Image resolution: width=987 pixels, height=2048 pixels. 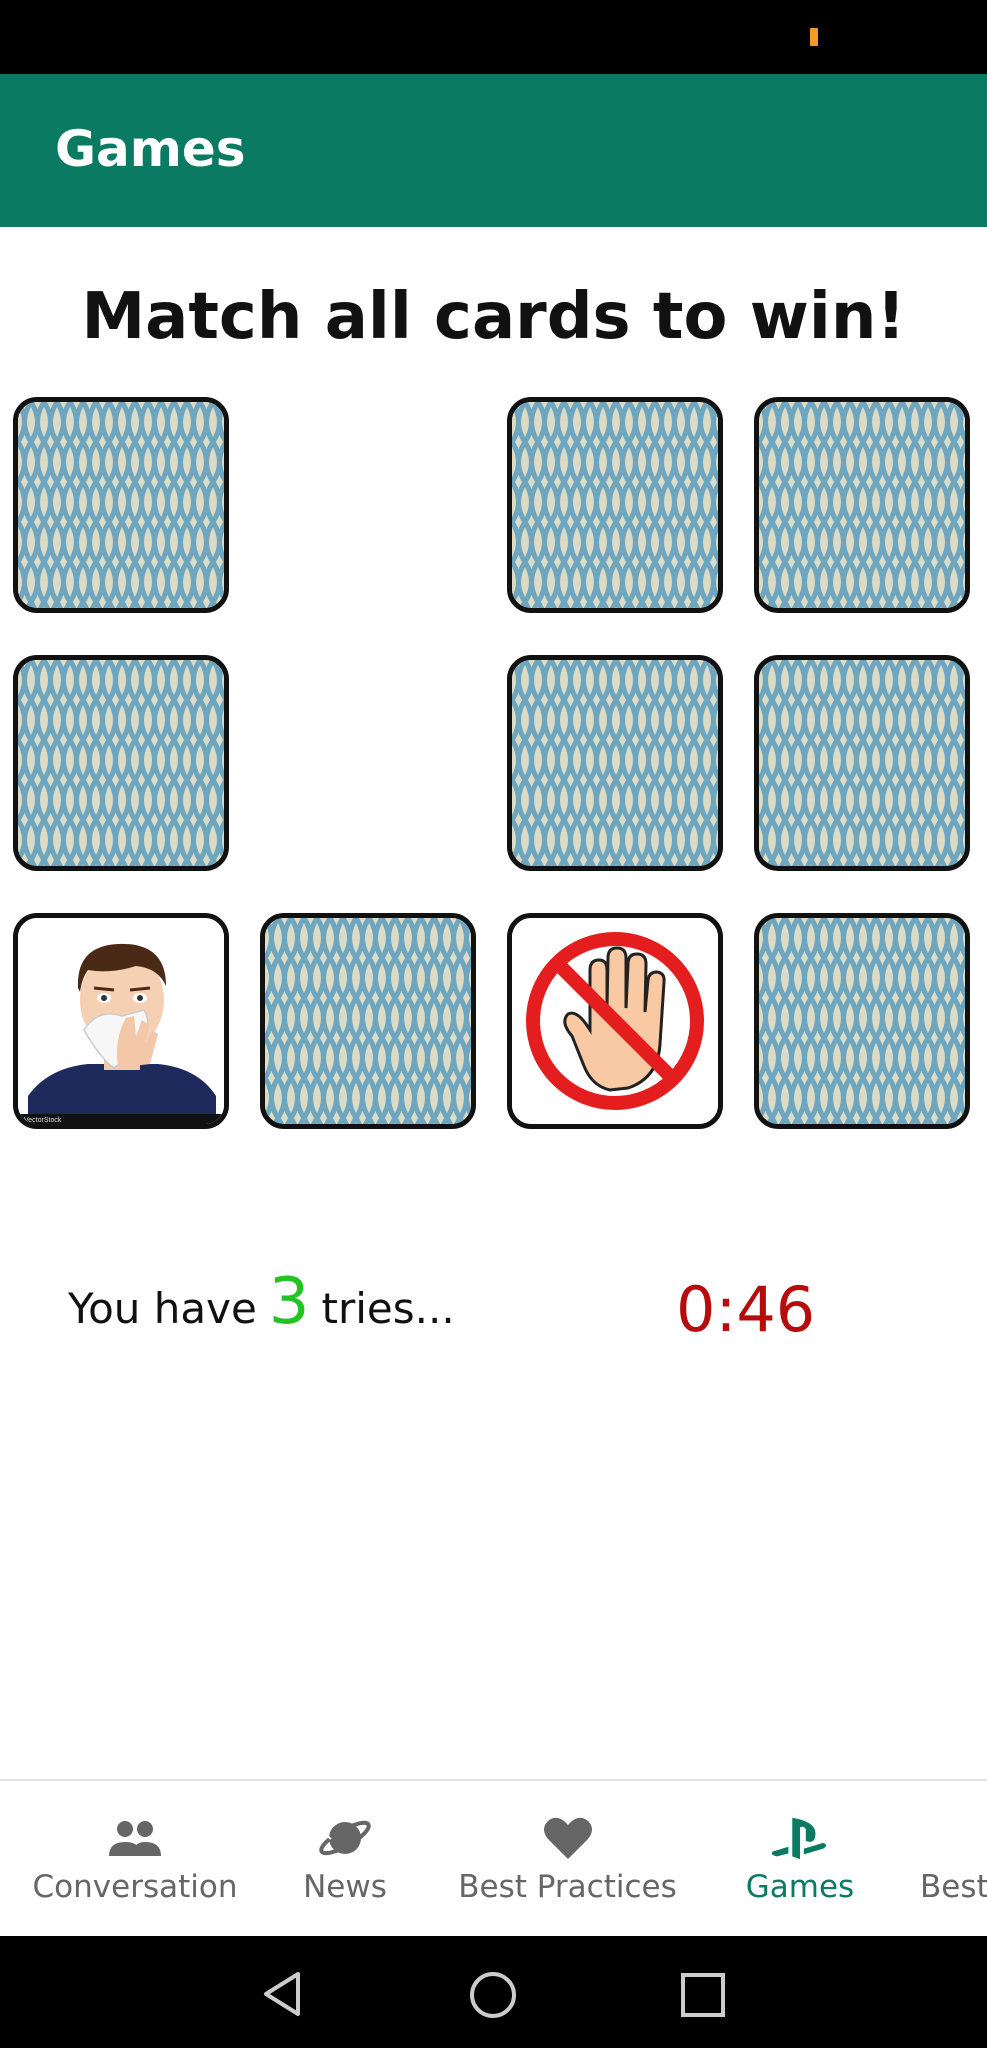 I want to click on nav-label: Best Practices, so click(x=567, y=1887).